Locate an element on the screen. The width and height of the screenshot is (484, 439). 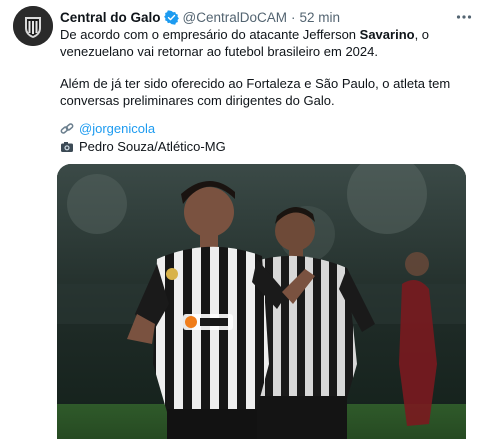
source-credit: @jorgenicola is located at coordinates (107, 129).